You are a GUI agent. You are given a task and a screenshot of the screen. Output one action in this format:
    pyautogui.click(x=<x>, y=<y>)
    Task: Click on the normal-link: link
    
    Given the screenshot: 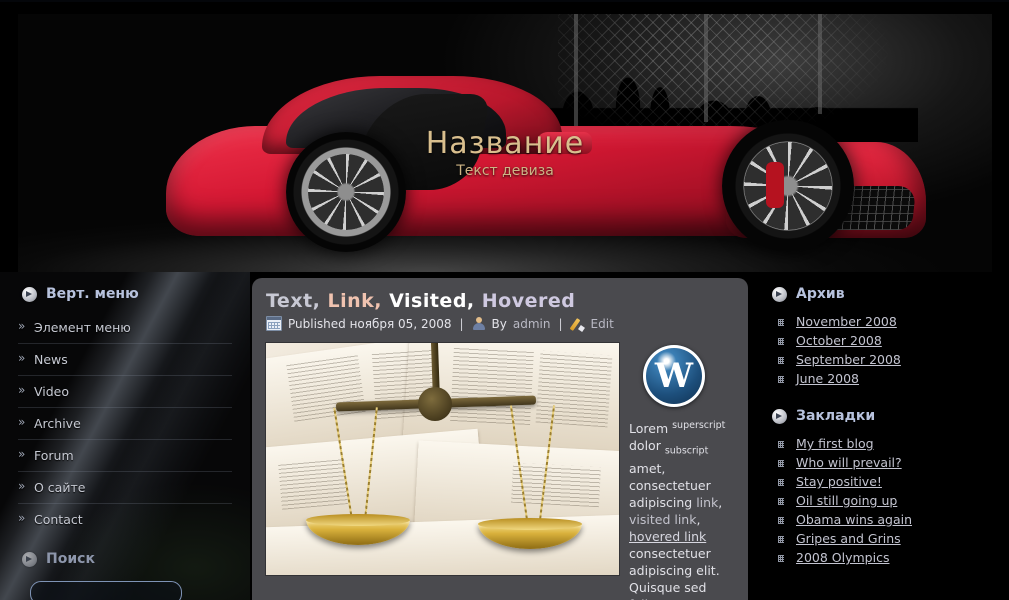 What is the action you would take?
    pyautogui.click(x=707, y=502)
    